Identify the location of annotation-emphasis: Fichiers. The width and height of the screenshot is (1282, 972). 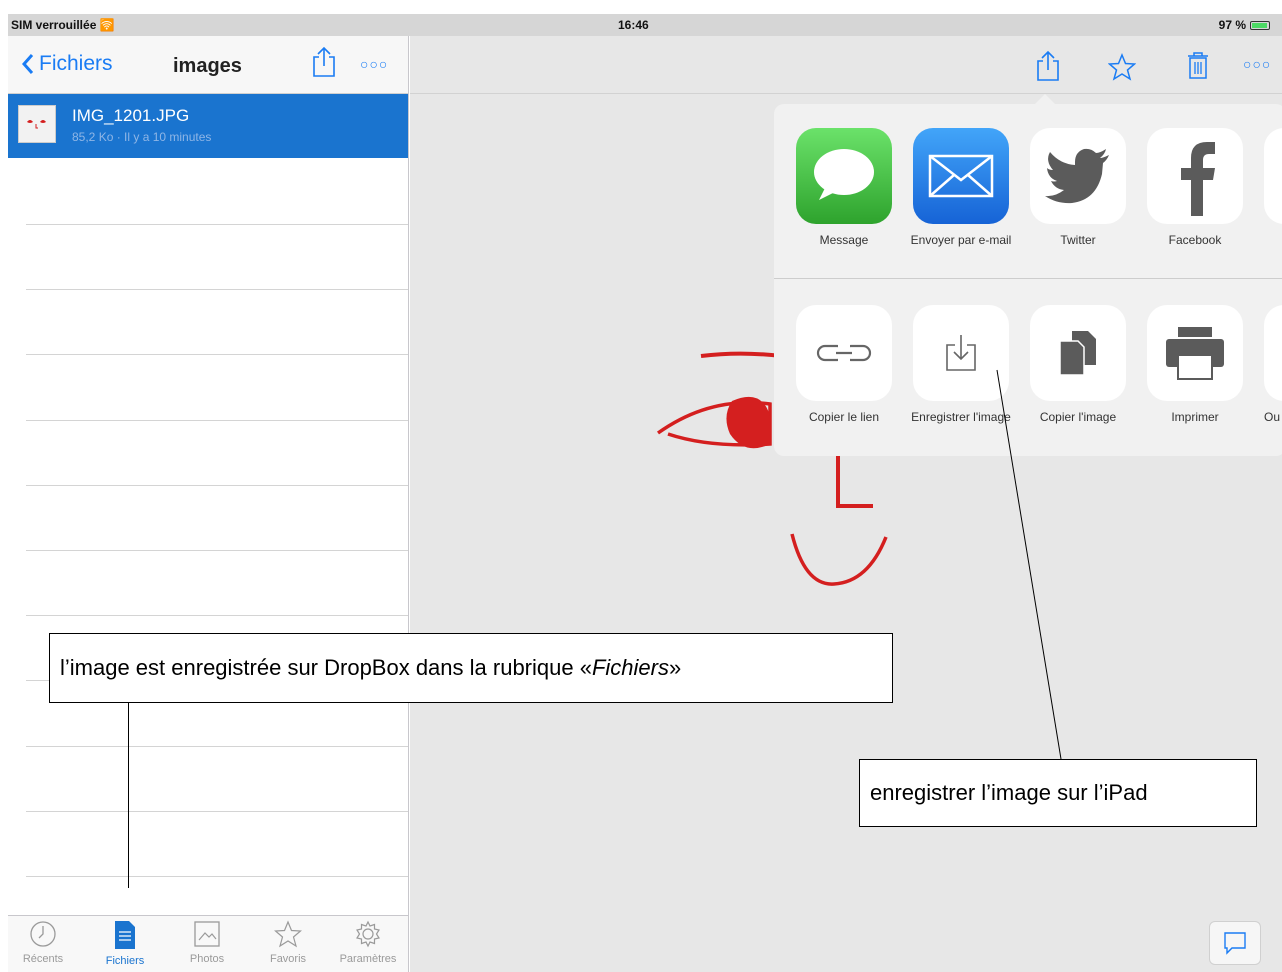
(630, 667).